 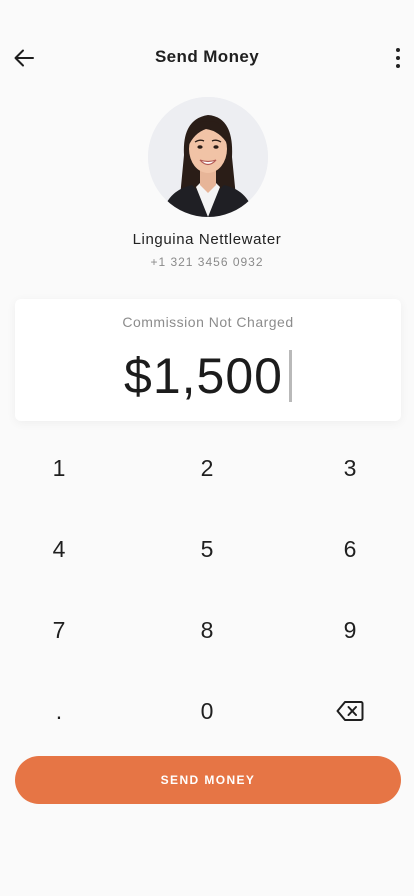 What do you see at coordinates (398, 50) in the screenshot?
I see `more-vertical-icon` at bounding box center [398, 50].